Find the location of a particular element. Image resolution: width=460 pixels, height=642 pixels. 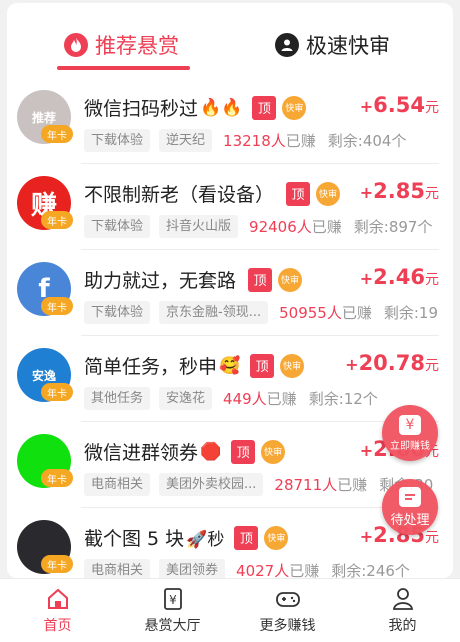

earned-number: 28711人 is located at coordinates (306, 484).